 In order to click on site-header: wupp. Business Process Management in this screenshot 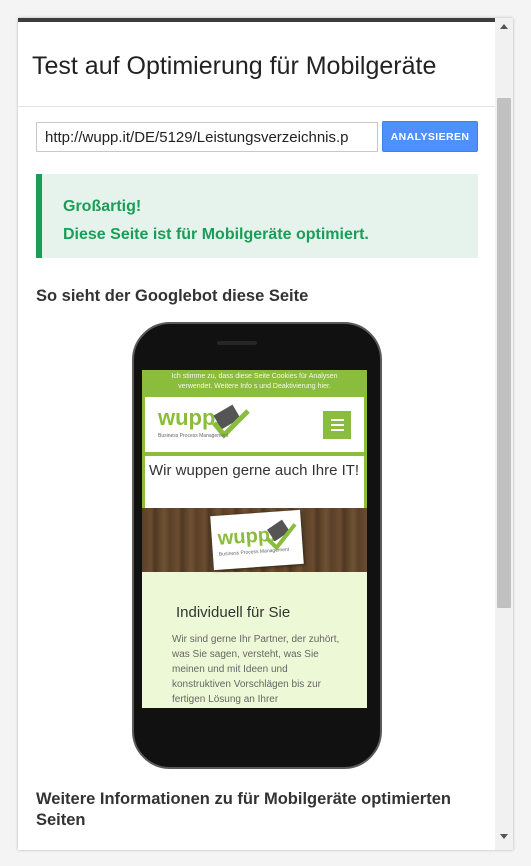, I will do `click(254, 424)`.